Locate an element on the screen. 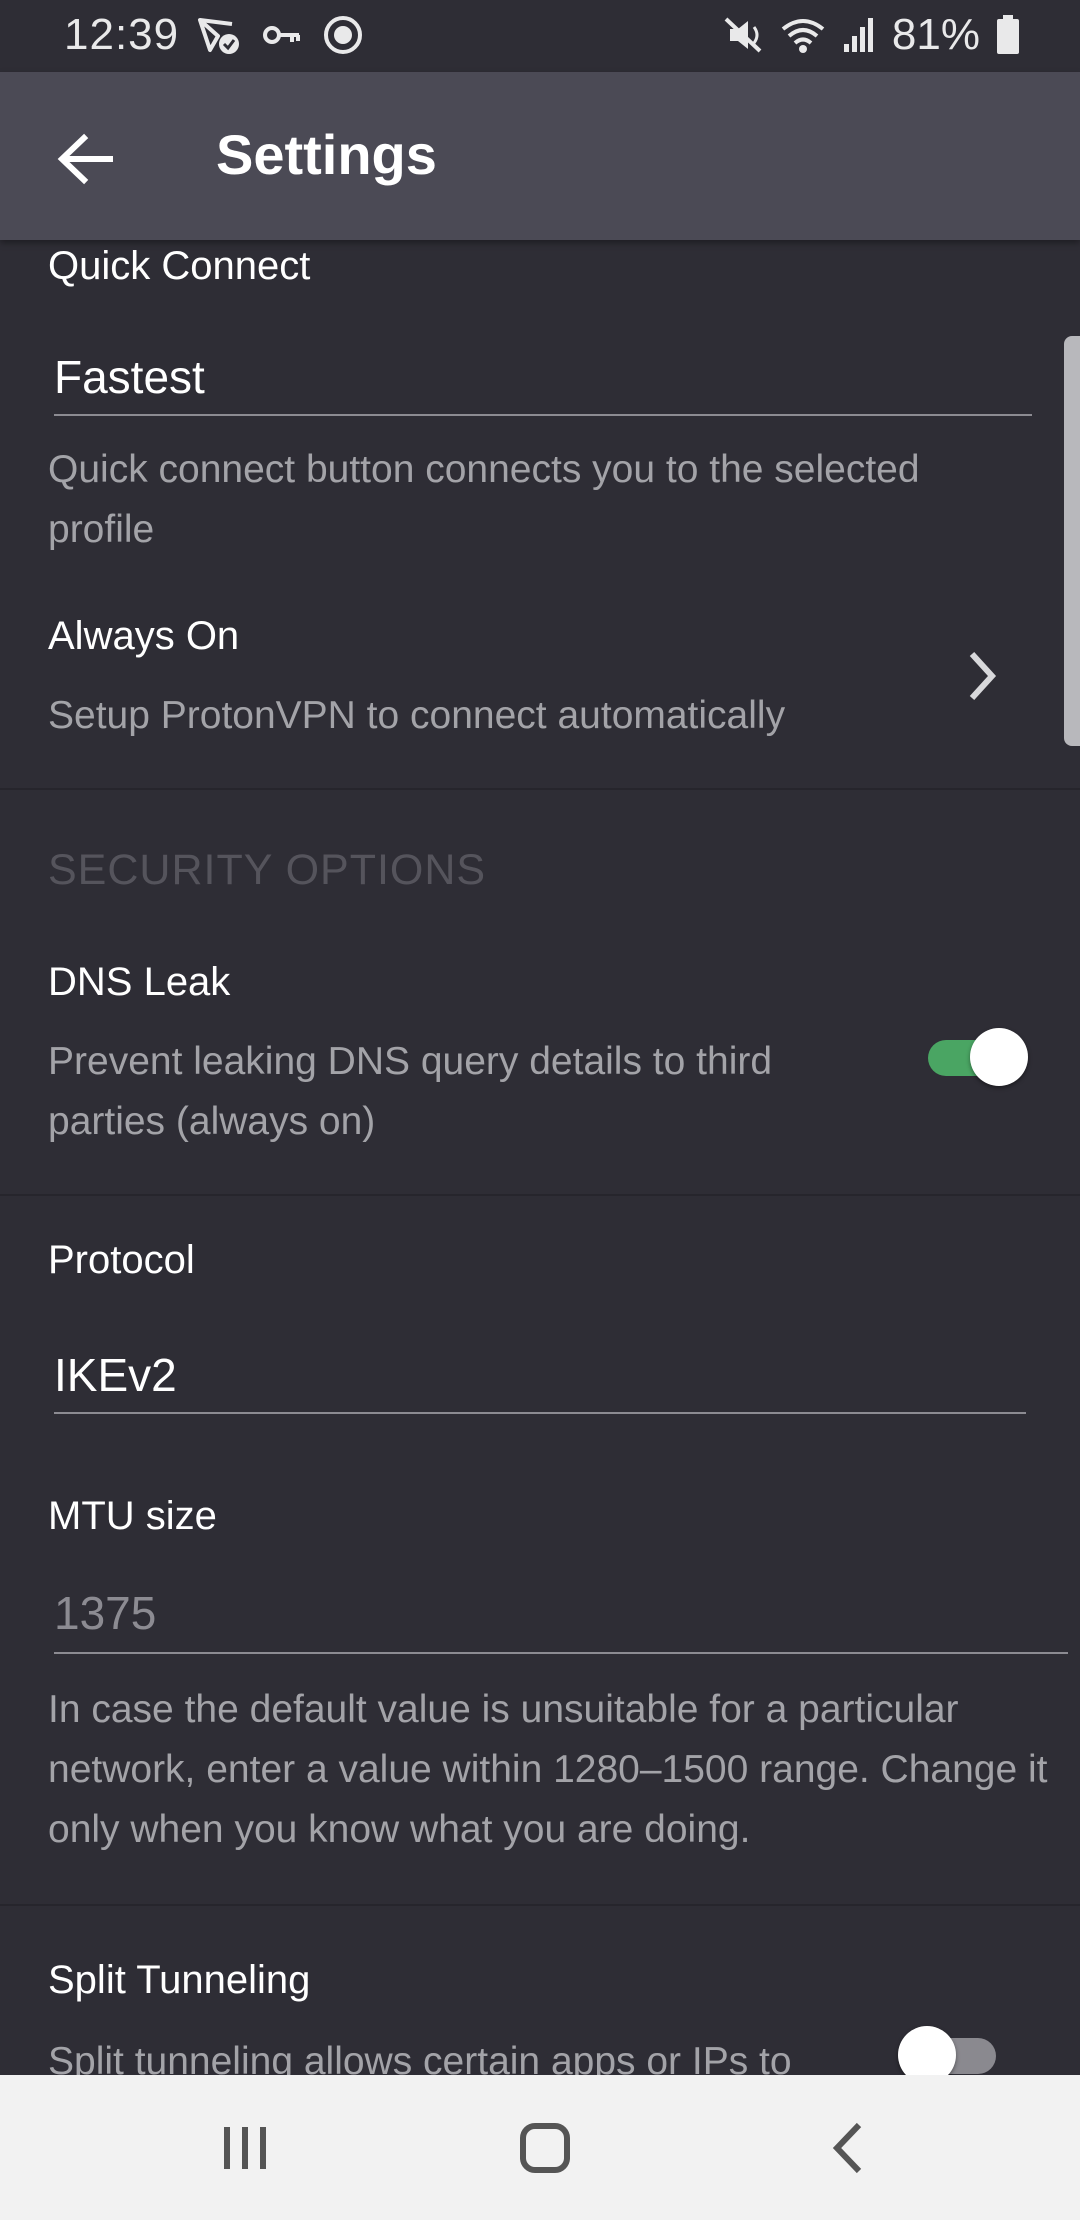 The image size is (1080, 2220). status-right: 81% is located at coordinates (872, 35).